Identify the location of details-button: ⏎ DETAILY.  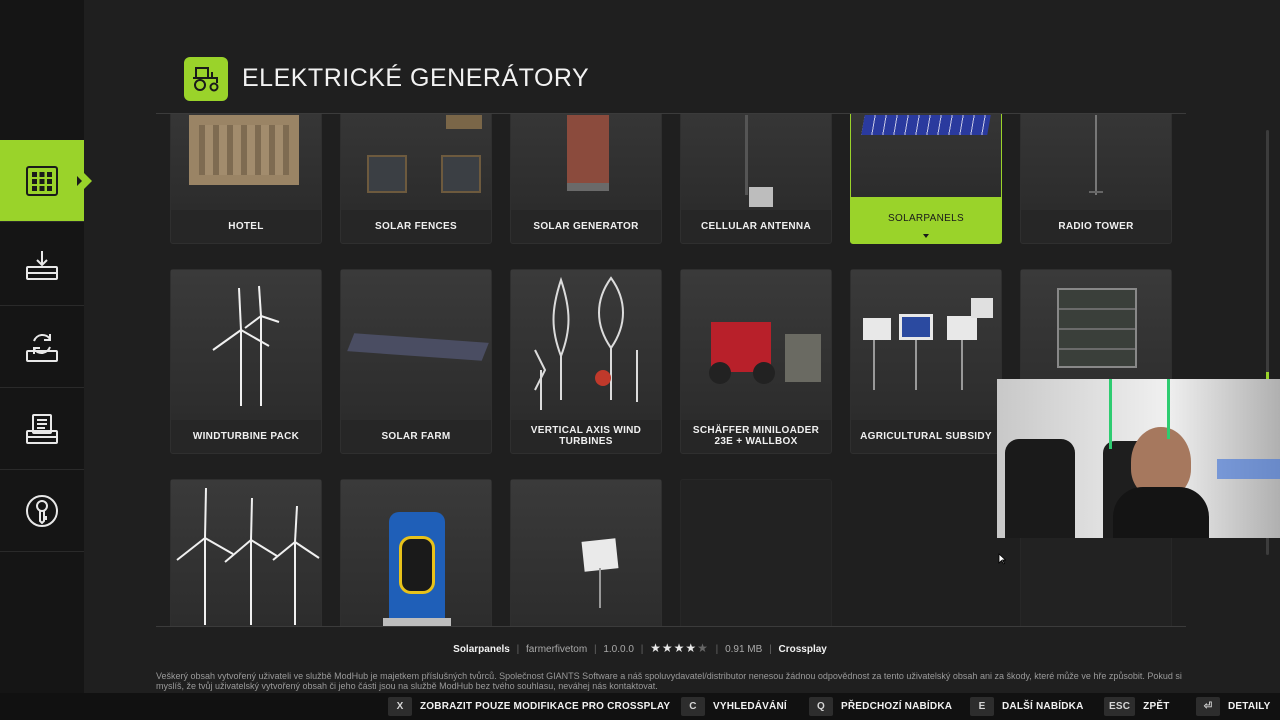
(1233, 706).